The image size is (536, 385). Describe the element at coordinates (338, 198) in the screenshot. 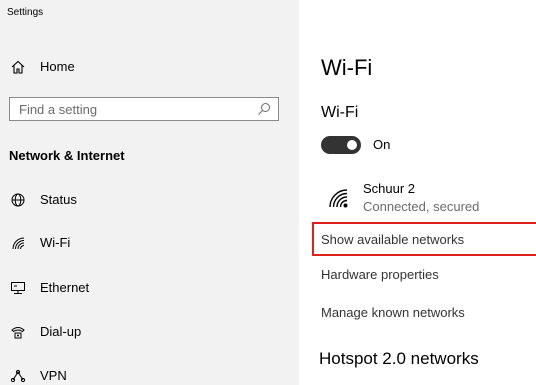

I see `wifi-signal-icon` at that location.